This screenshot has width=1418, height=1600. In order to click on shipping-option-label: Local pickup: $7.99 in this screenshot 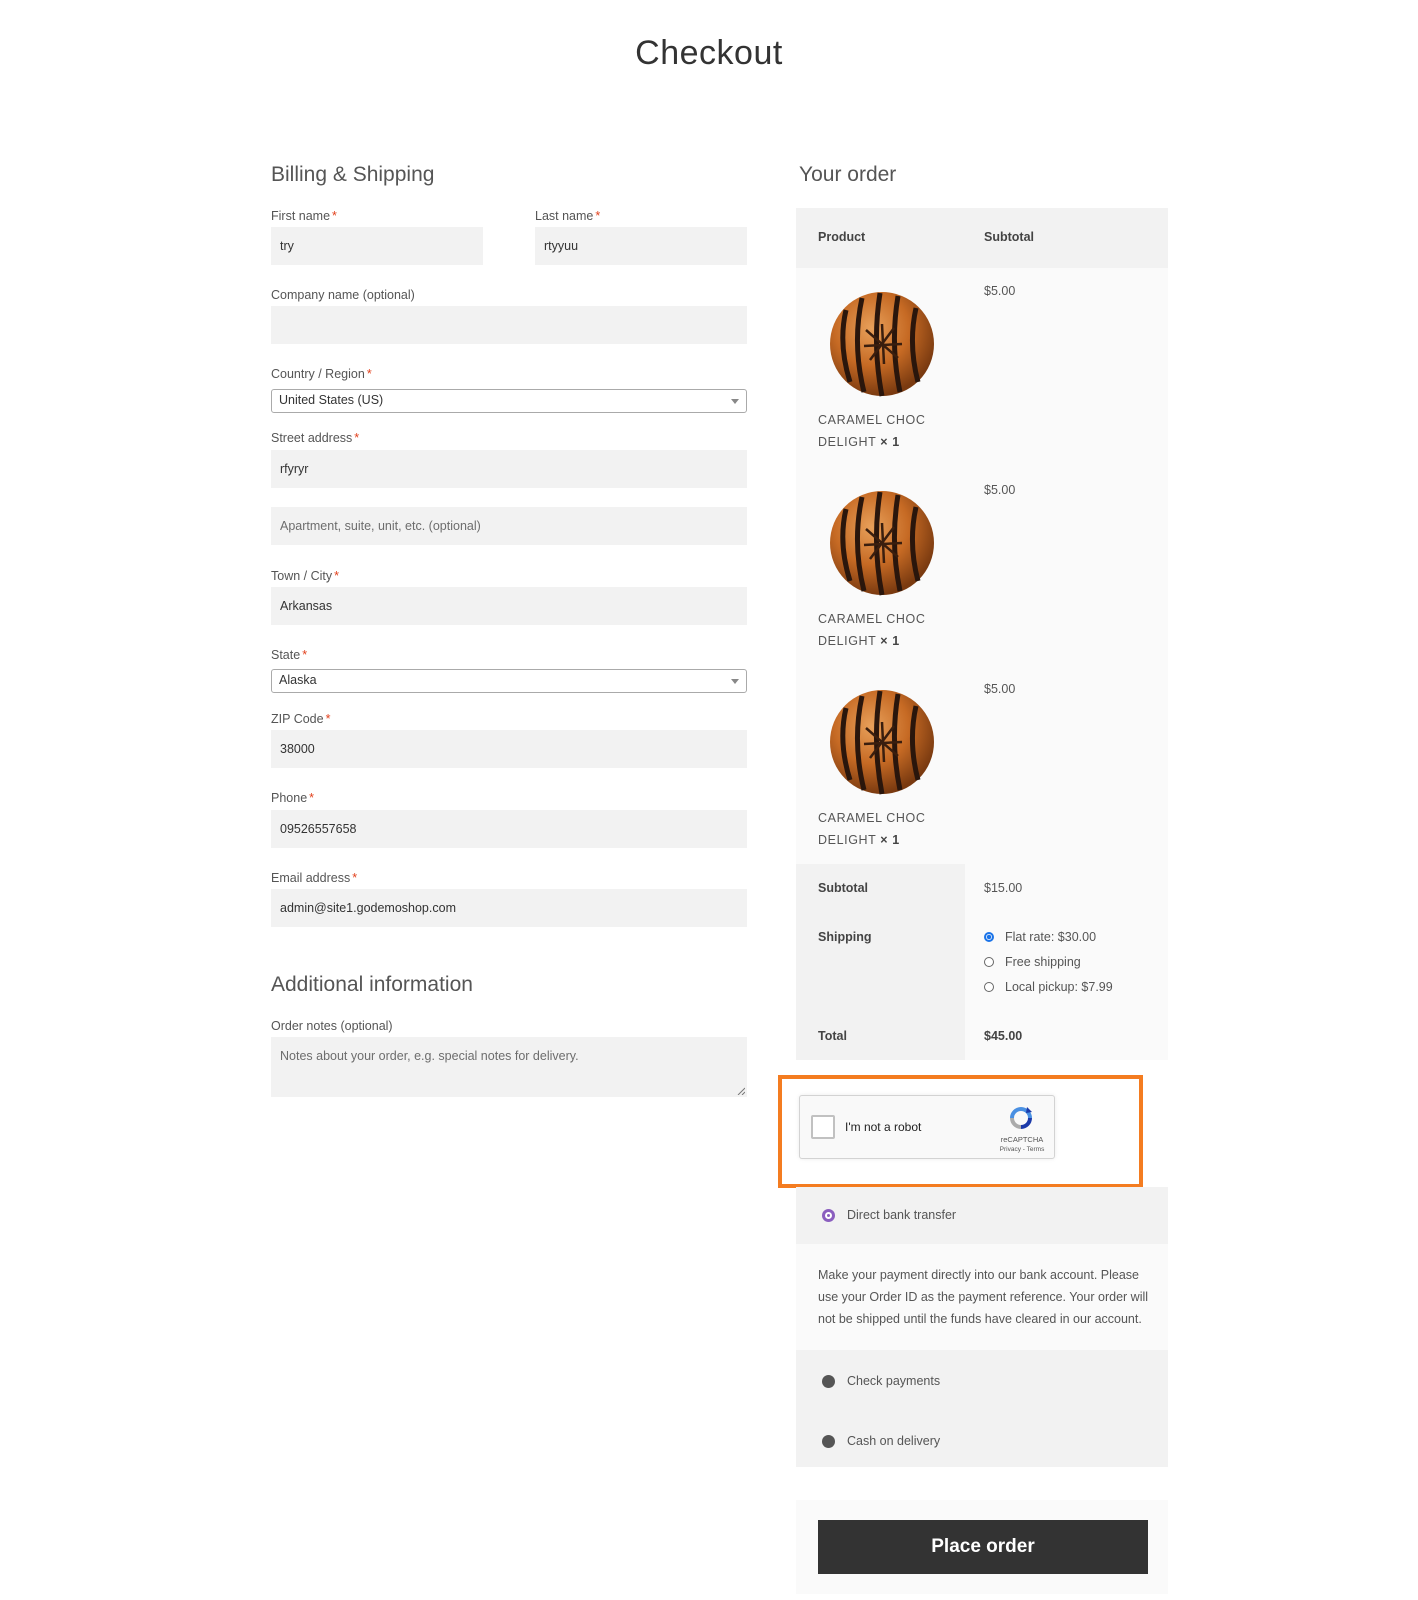, I will do `click(1059, 987)`.